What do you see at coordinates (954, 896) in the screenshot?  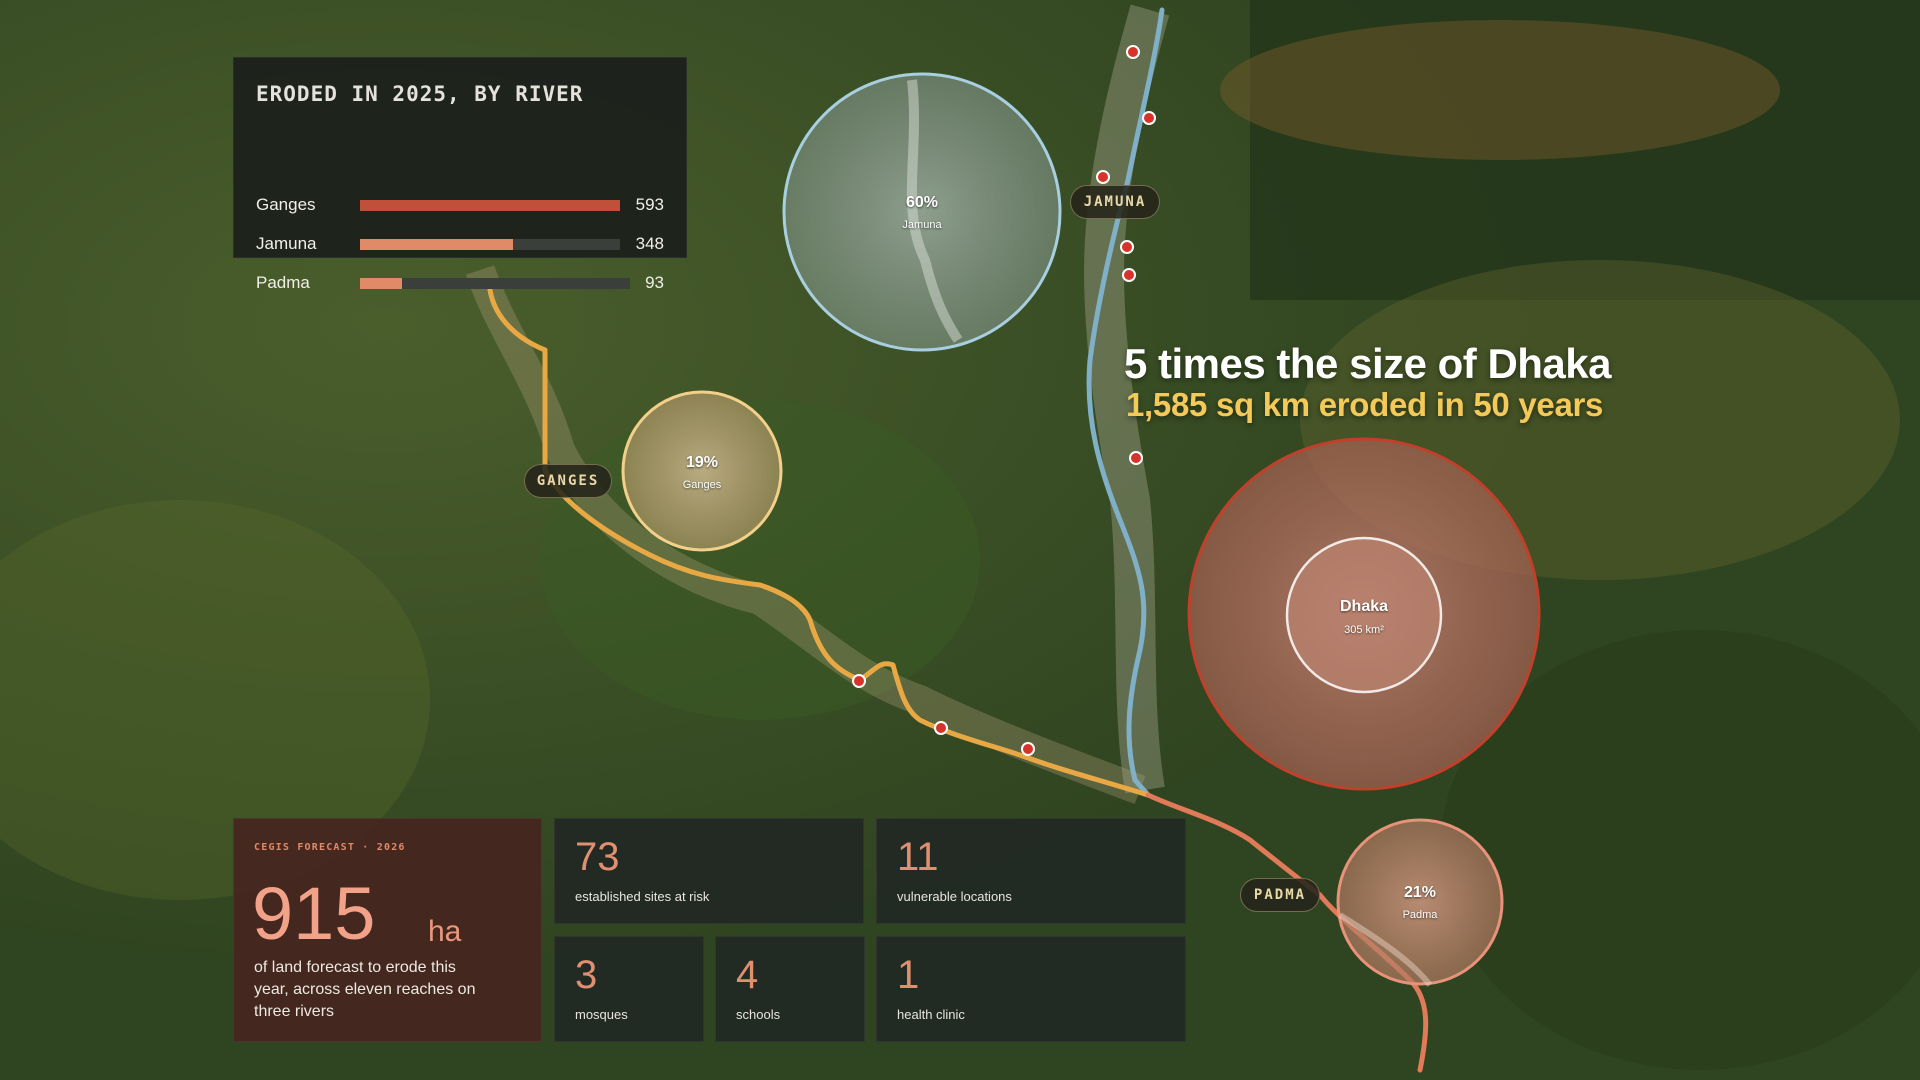 I see `stat-label: vulnerable locations` at bounding box center [954, 896].